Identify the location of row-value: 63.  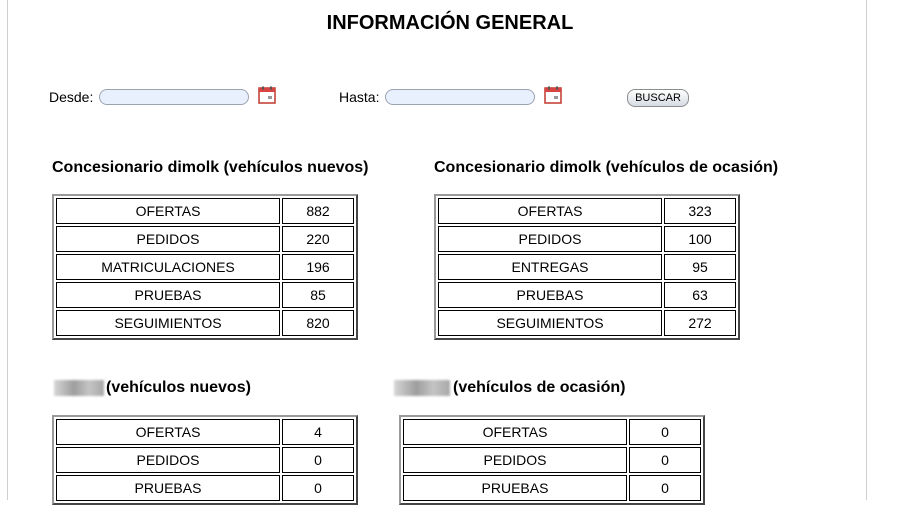
(700, 295).